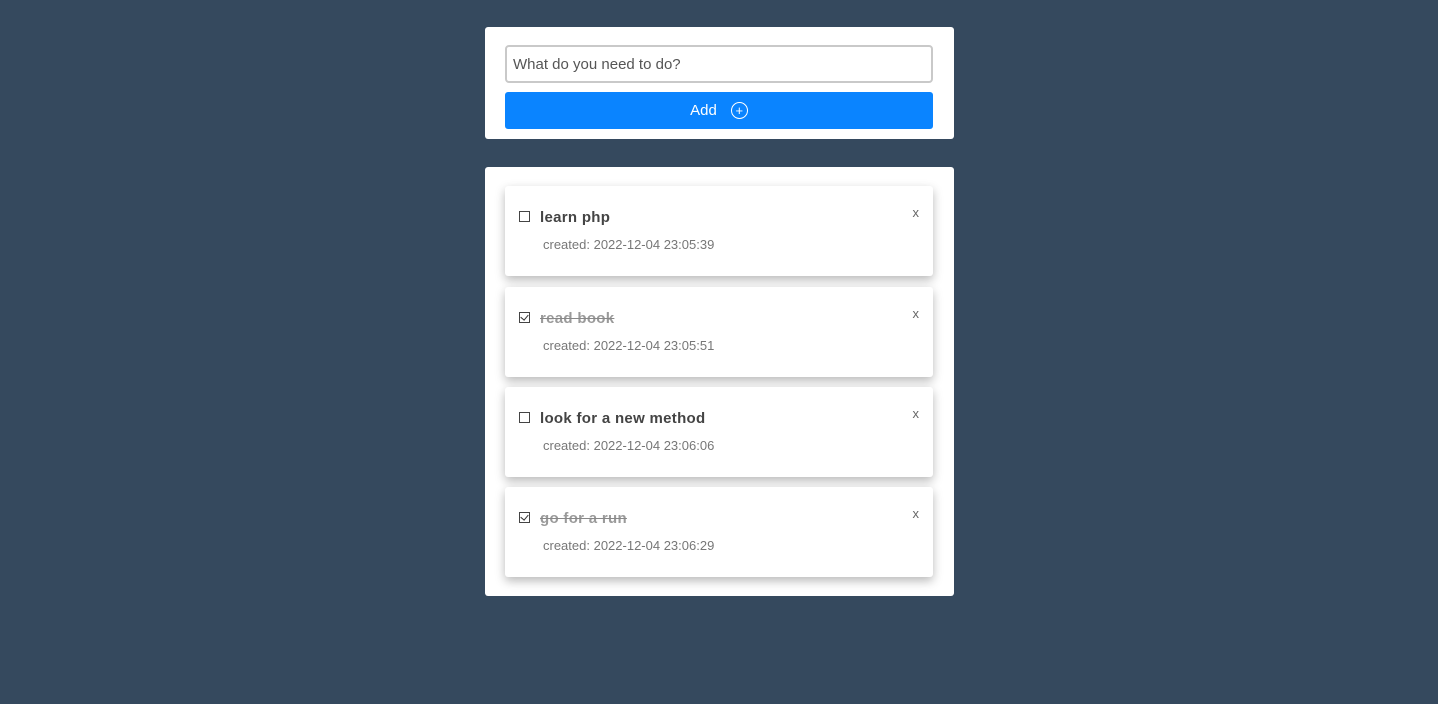  What do you see at coordinates (703, 110) in the screenshot?
I see `add-button-label: Add` at bounding box center [703, 110].